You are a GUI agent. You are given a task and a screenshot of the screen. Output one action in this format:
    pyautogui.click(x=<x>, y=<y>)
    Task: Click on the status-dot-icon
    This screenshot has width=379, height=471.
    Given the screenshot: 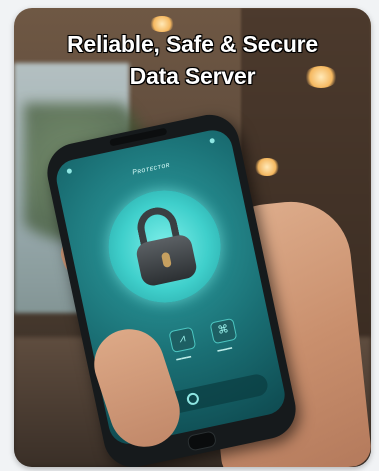 What is the action you would take?
    pyautogui.click(x=69, y=171)
    